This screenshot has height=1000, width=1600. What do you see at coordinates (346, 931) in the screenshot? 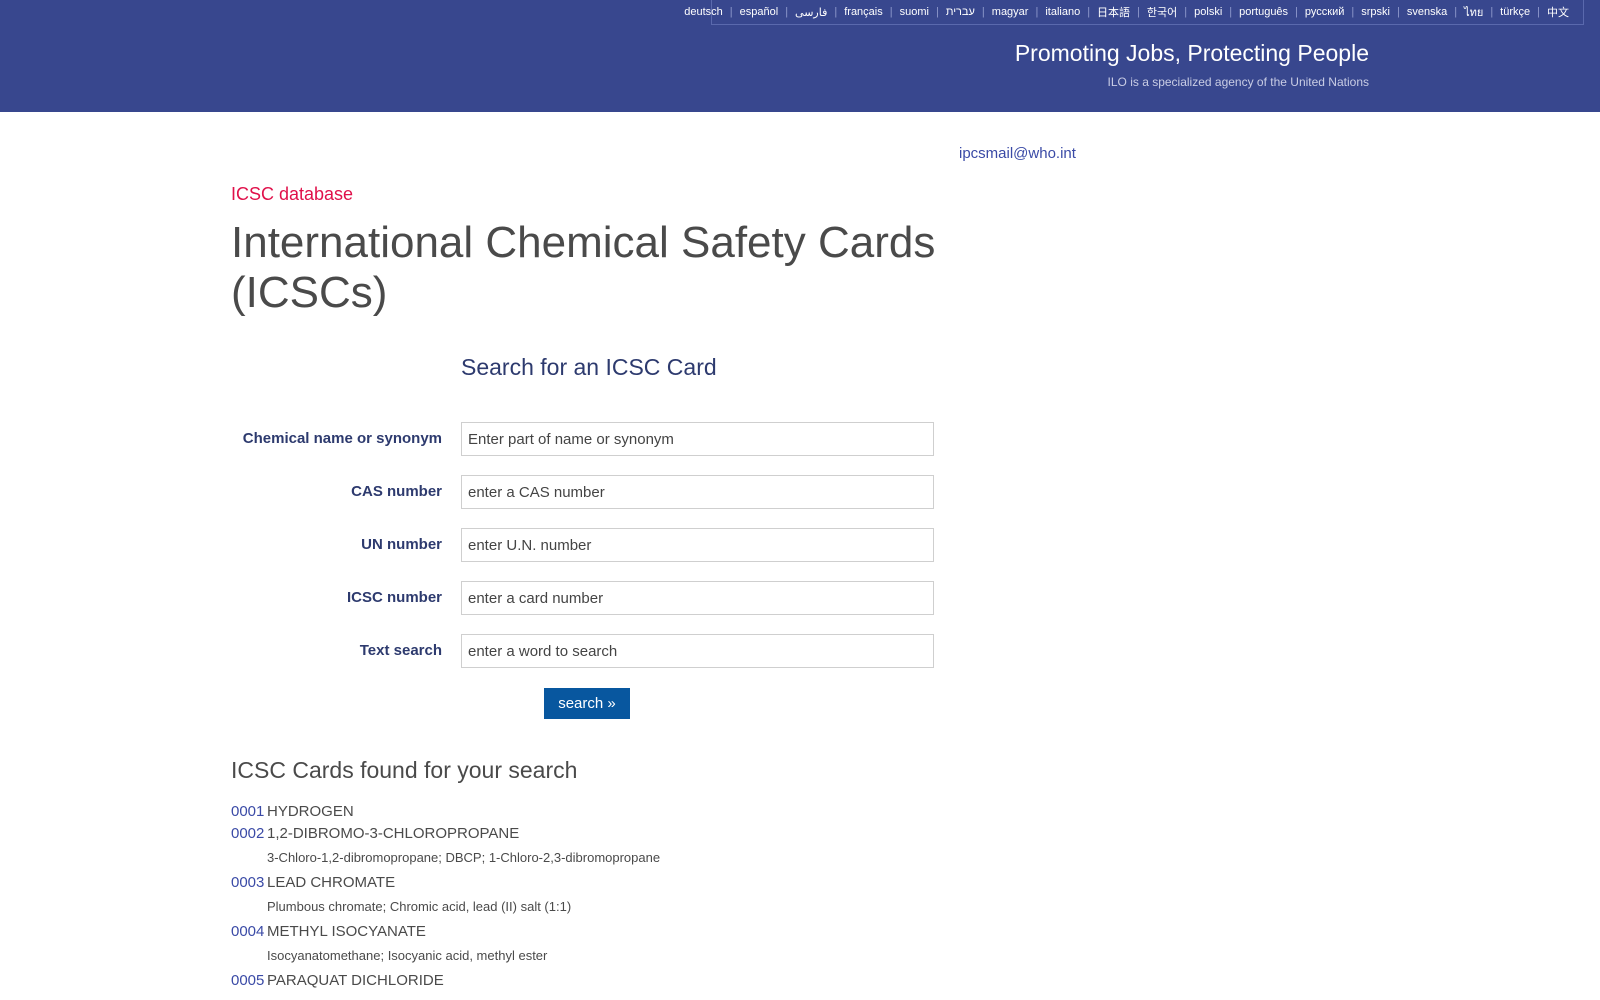
I see `result-chemical-name: METHYL ISOCYANATE` at bounding box center [346, 931].